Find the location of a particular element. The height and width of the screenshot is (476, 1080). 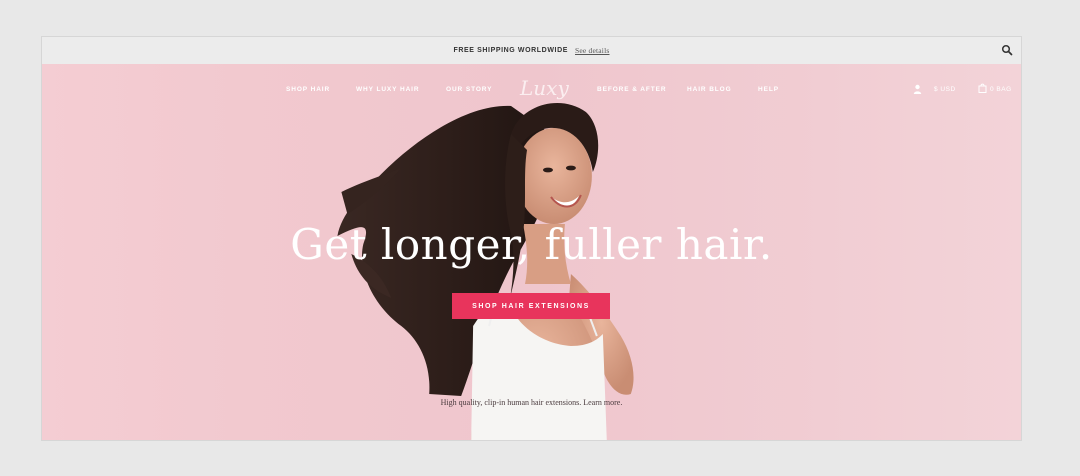

nav-why-luxy-hair: WHY LUXY HAIR is located at coordinates (387, 89).